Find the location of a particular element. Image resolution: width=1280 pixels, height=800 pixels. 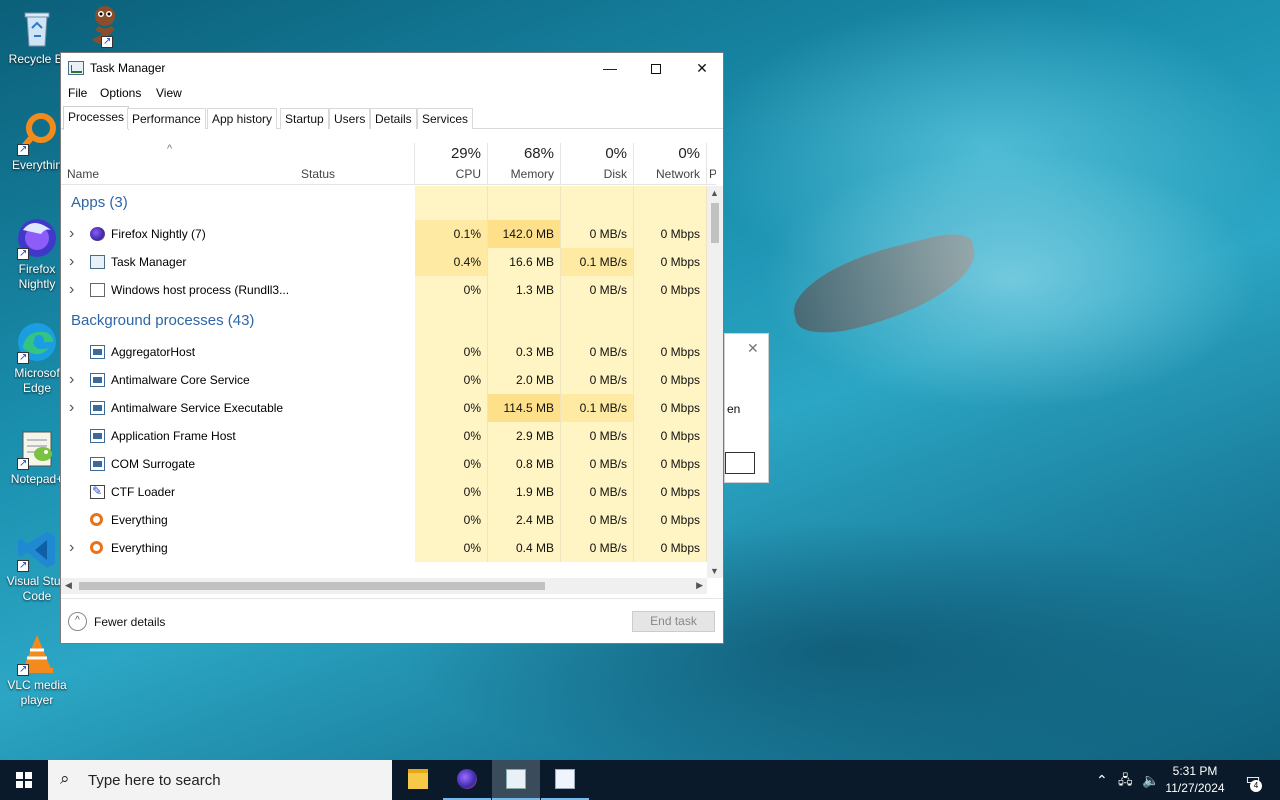

menu-view: View is located at coordinates (169, 93).